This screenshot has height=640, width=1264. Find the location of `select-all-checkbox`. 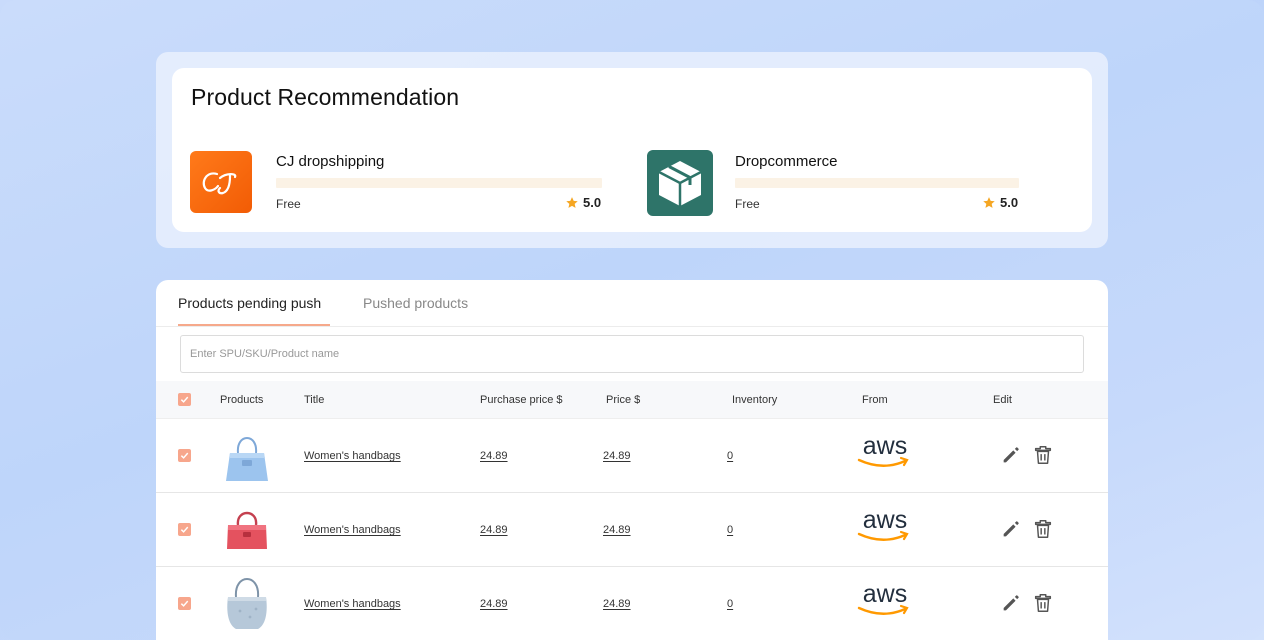

select-all-checkbox is located at coordinates (184, 399).